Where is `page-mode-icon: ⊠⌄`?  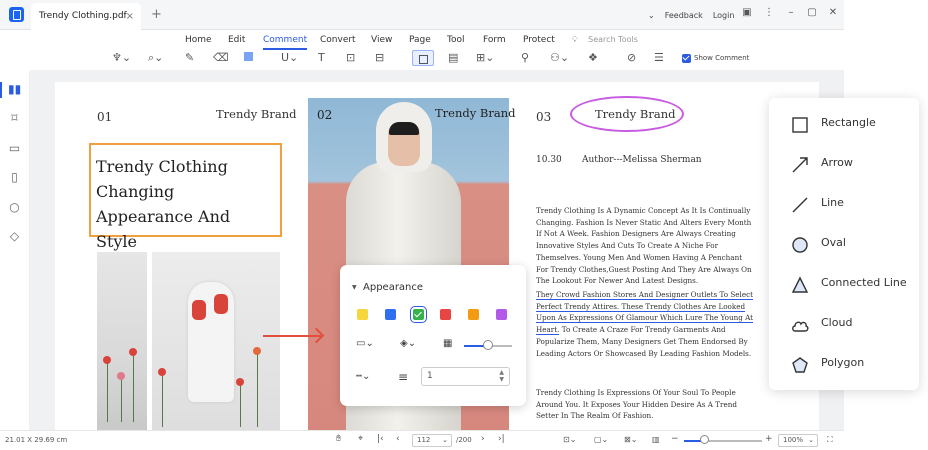
page-mode-icon: ⊠⌄ is located at coordinates (630, 439).